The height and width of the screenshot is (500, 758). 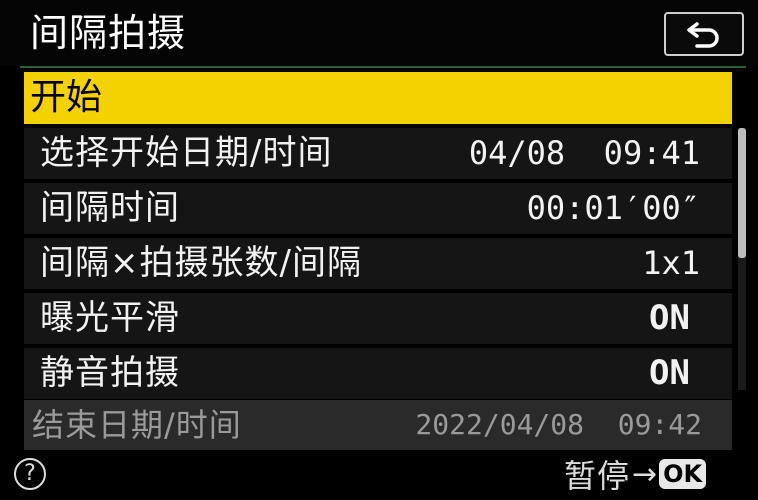 I want to click on scrollbar-thumb, so click(x=742, y=193).